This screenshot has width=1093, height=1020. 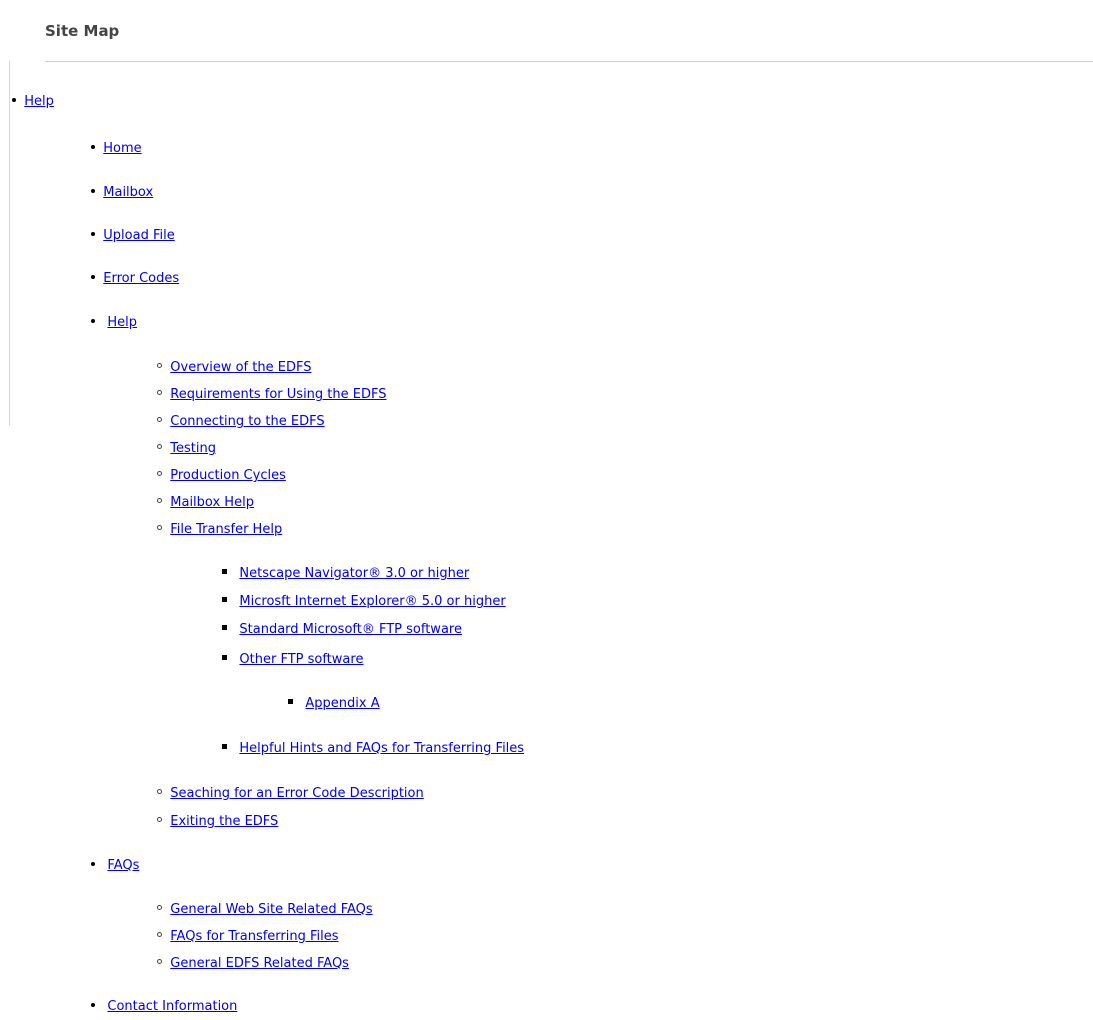 I want to click on home-link: Home, so click(x=122, y=148).